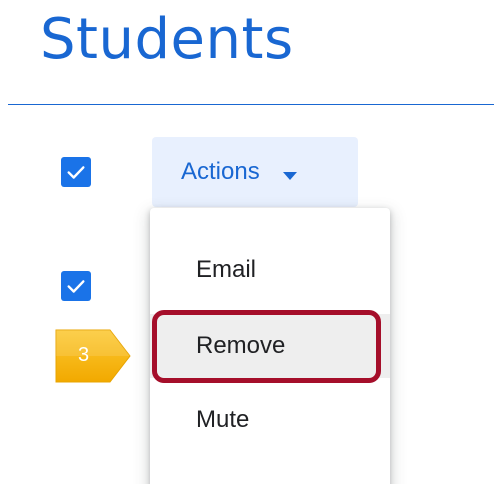  Describe the element at coordinates (241, 345) in the screenshot. I see `menu-item-label: Remove` at that location.